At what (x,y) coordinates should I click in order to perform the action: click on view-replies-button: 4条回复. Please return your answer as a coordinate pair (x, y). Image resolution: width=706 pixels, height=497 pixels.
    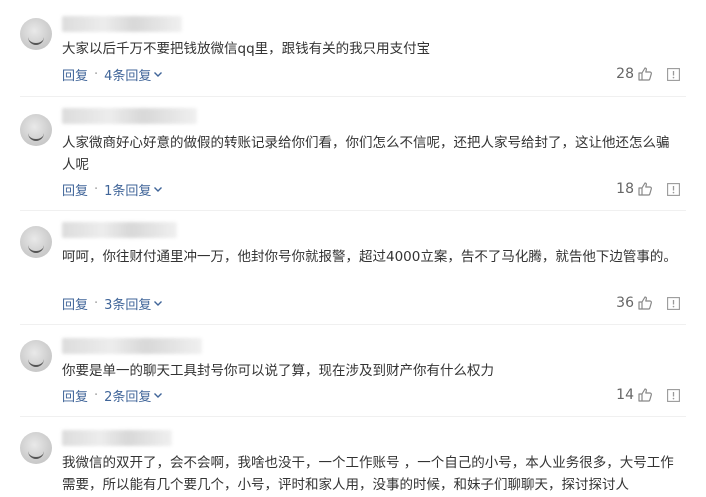
    Looking at the image, I should click on (133, 74).